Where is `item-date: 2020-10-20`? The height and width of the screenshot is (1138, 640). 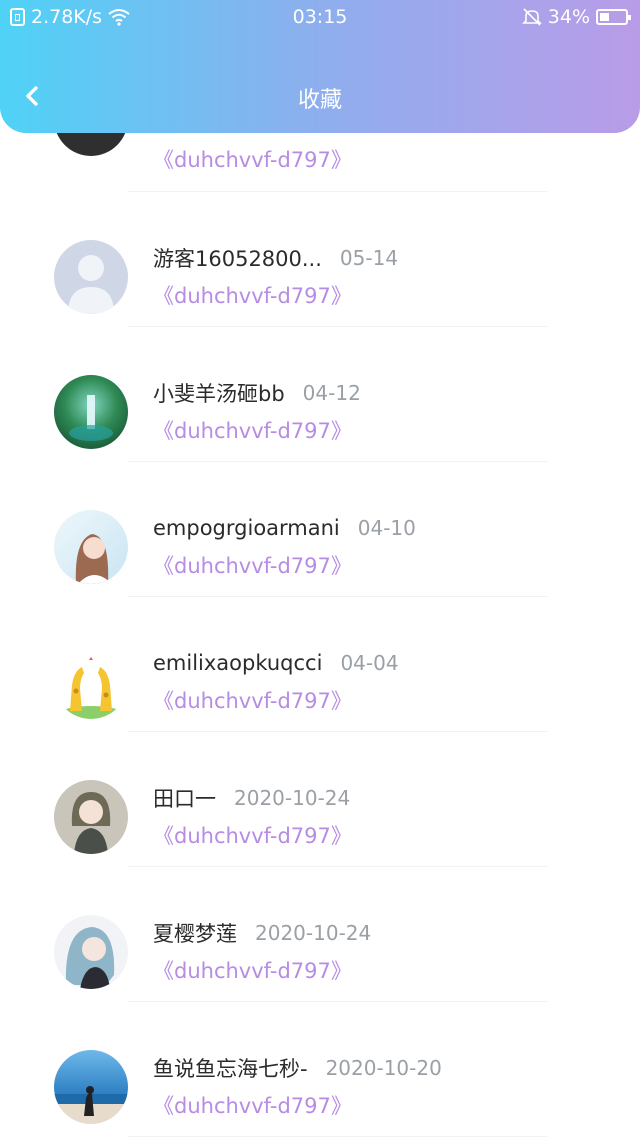
item-date: 2020-10-20 is located at coordinates (383, 1068).